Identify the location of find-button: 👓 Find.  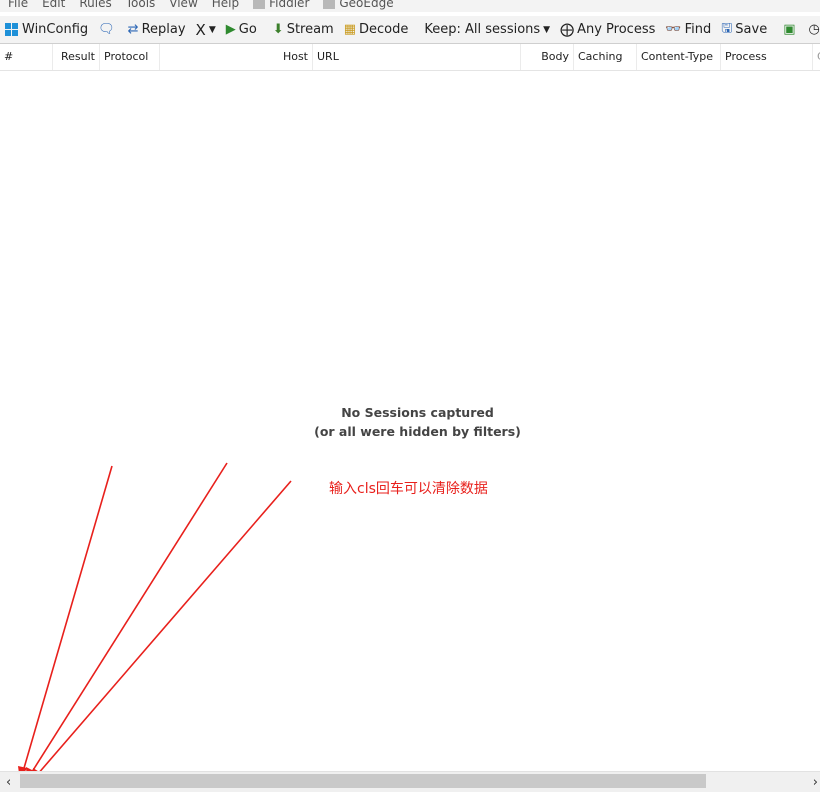
(688, 30).